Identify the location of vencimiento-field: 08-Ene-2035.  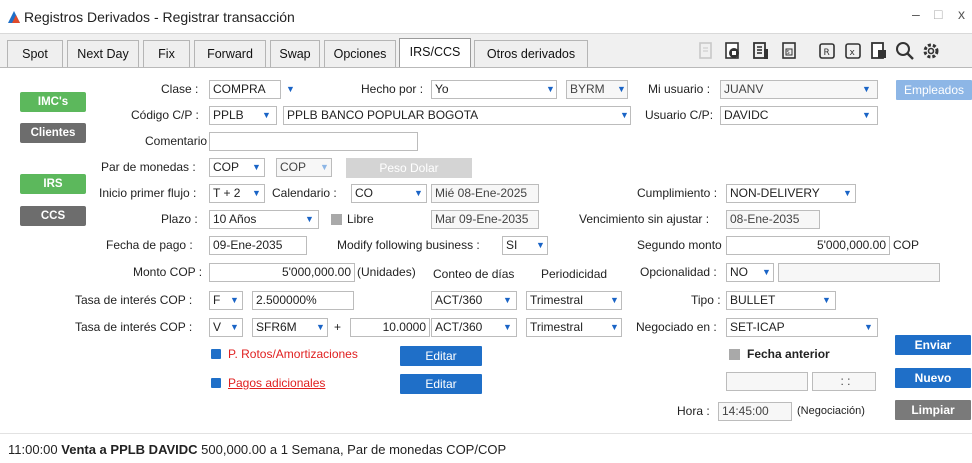
(773, 219).